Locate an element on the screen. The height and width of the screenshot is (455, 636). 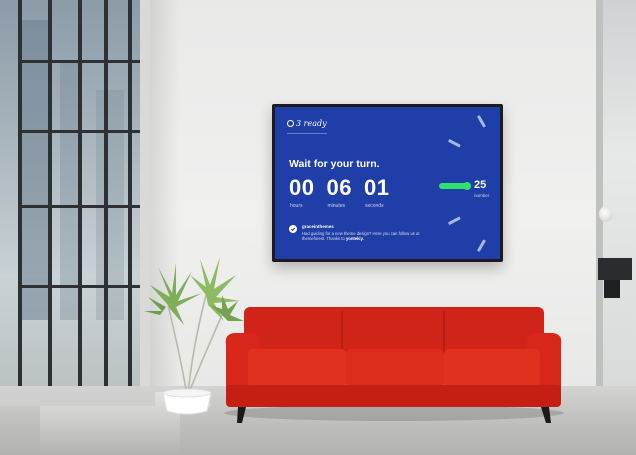
queue-indicator is located at coordinates (455, 186).